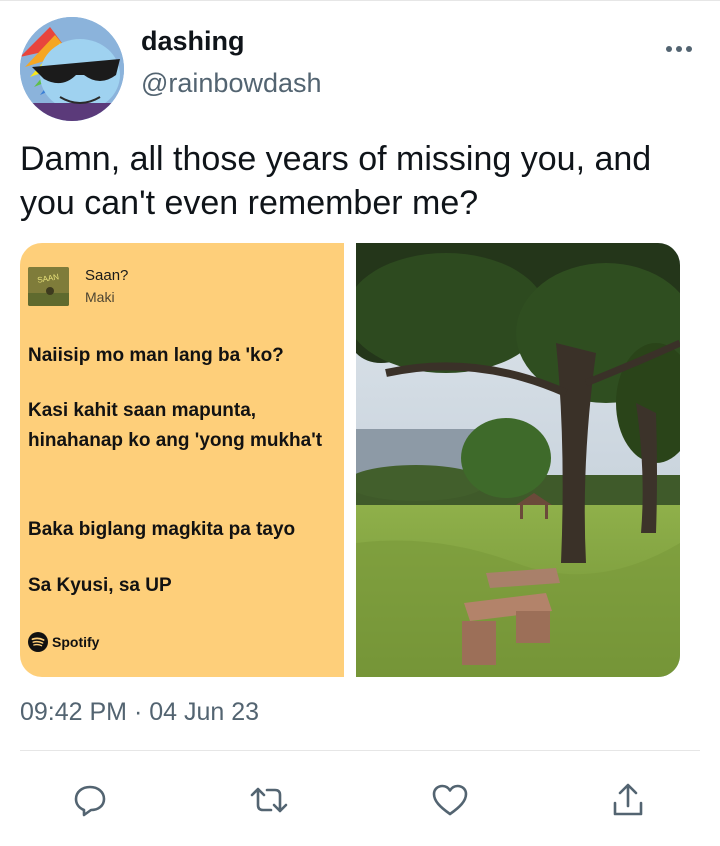 The width and height of the screenshot is (720, 846). Describe the element at coordinates (139, 712) in the screenshot. I see `tweet-timestamp: 09:42 PM · 04 Jun 23` at that location.